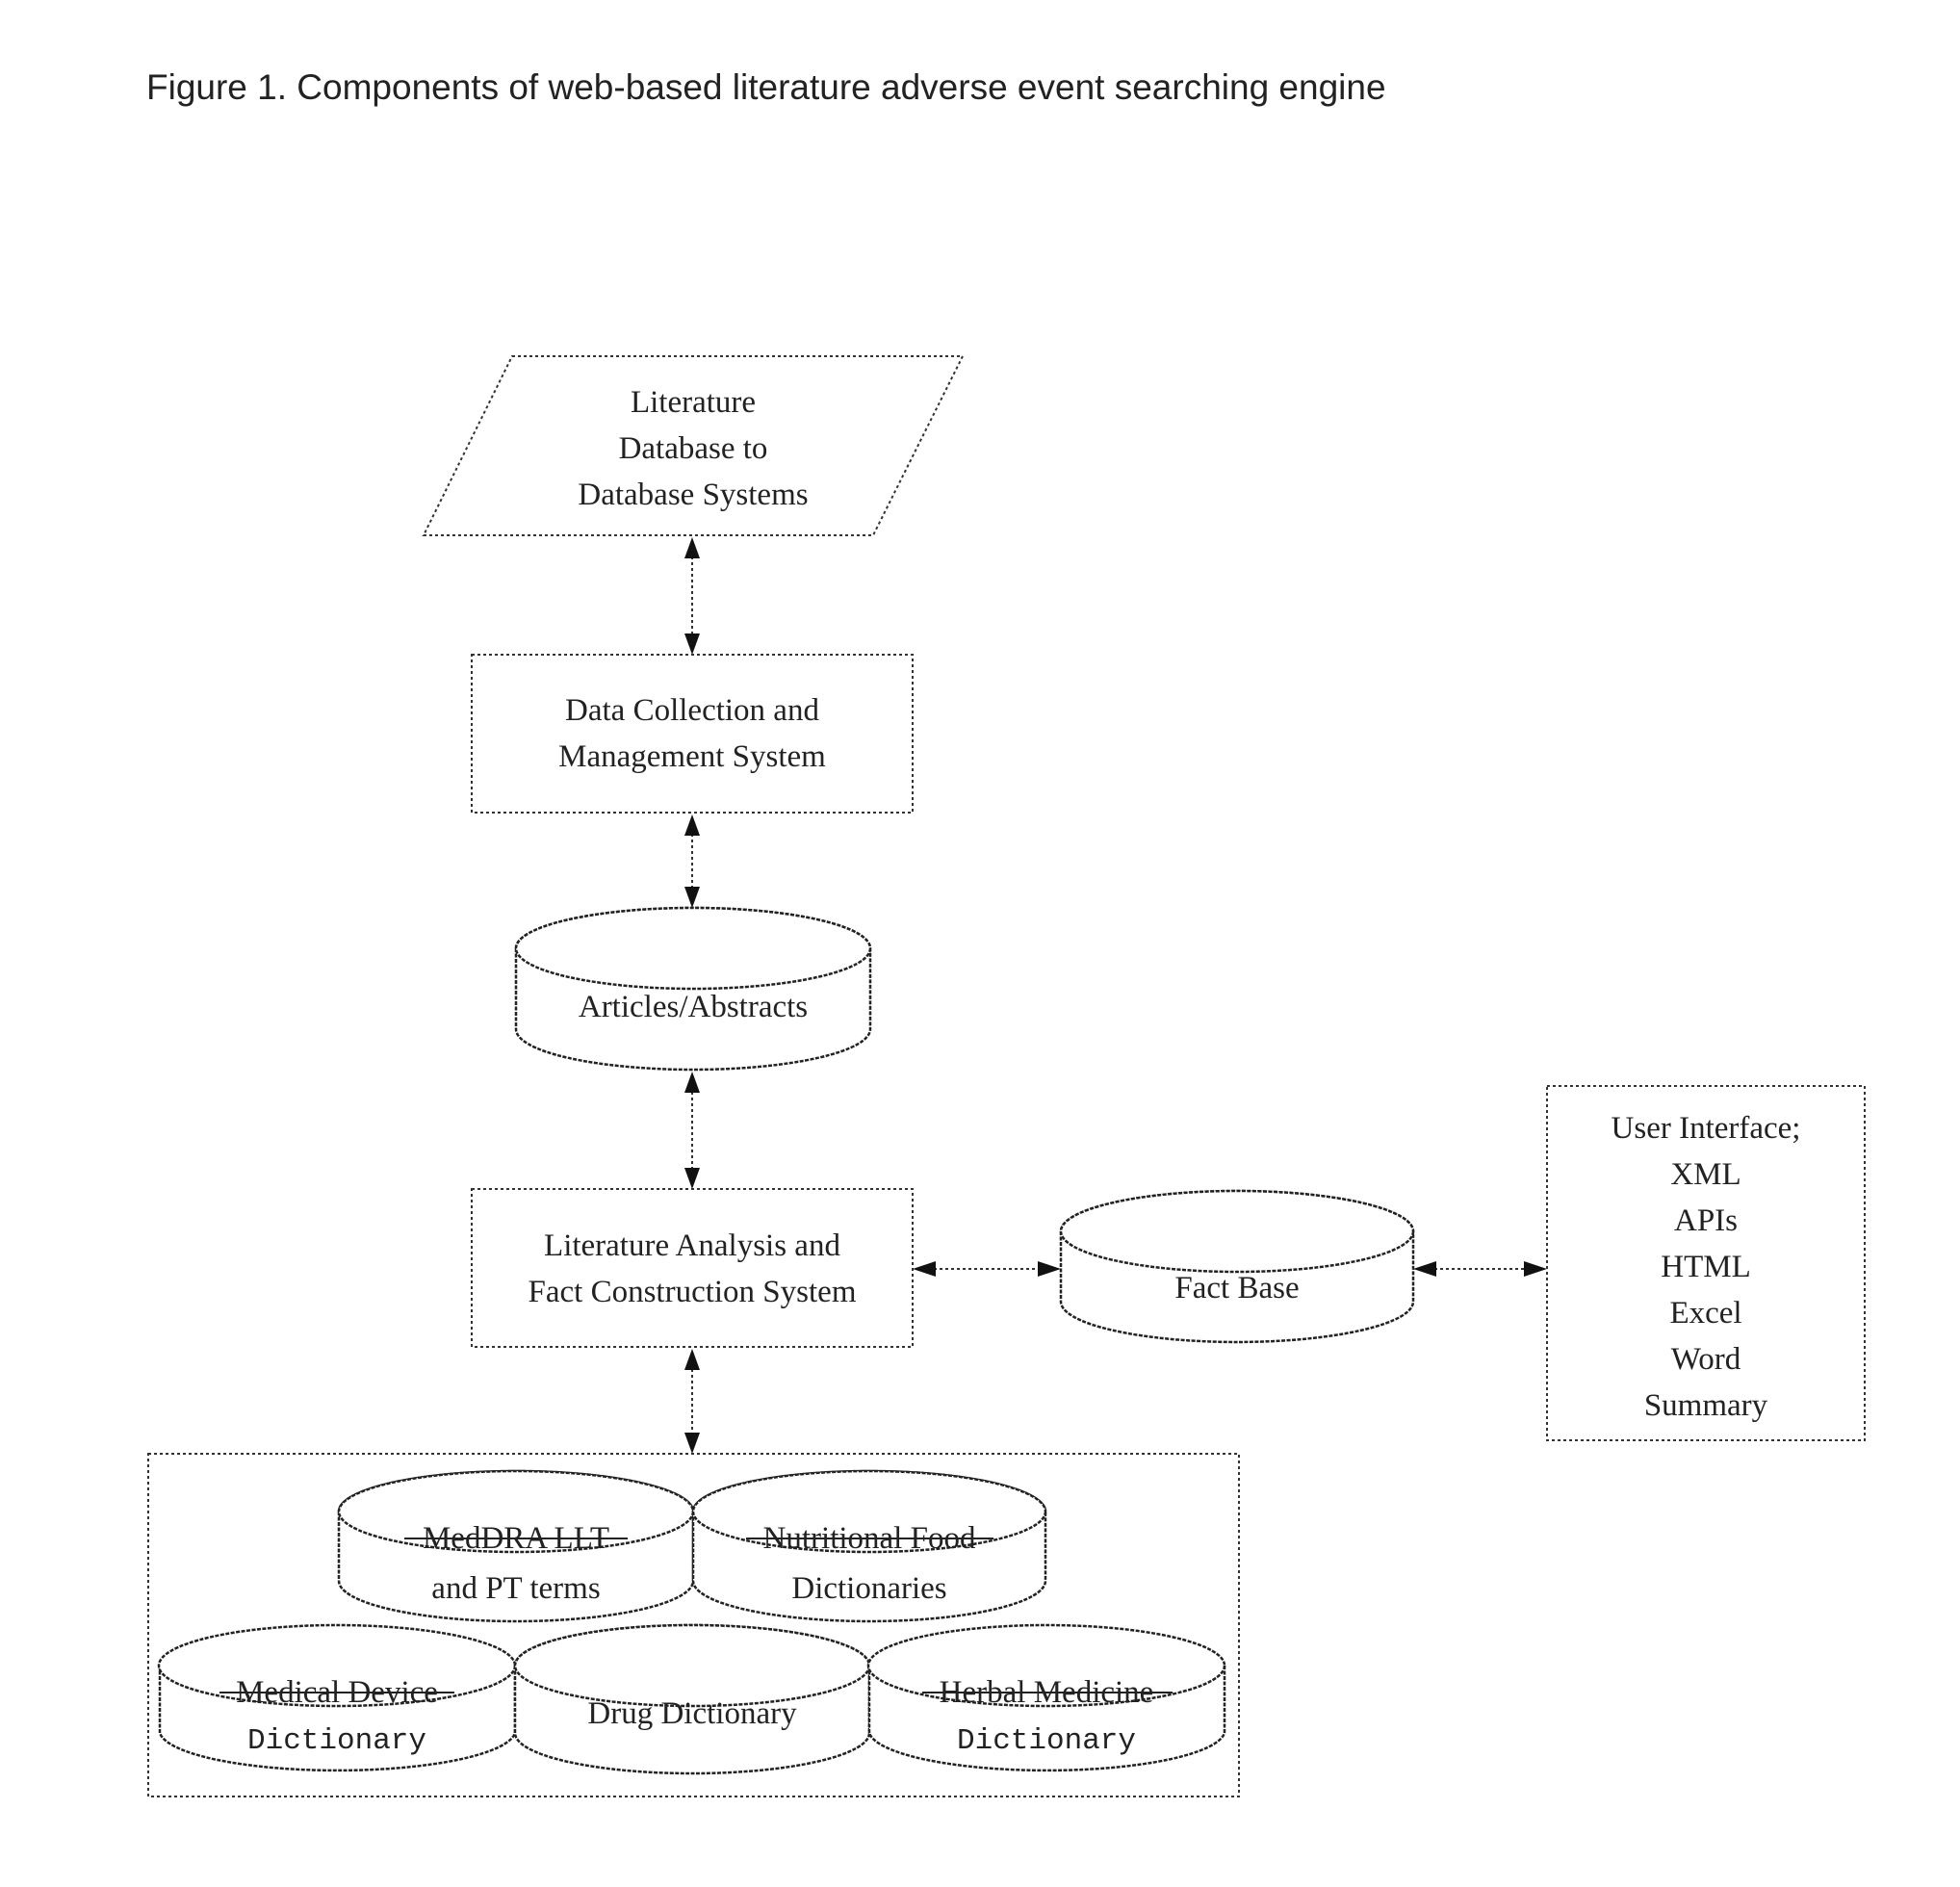 The width and height of the screenshot is (1960, 1887). Describe the element at coordinates (692, 596) in the screenshot. I see `connector-litdb-datacollection` at that location.